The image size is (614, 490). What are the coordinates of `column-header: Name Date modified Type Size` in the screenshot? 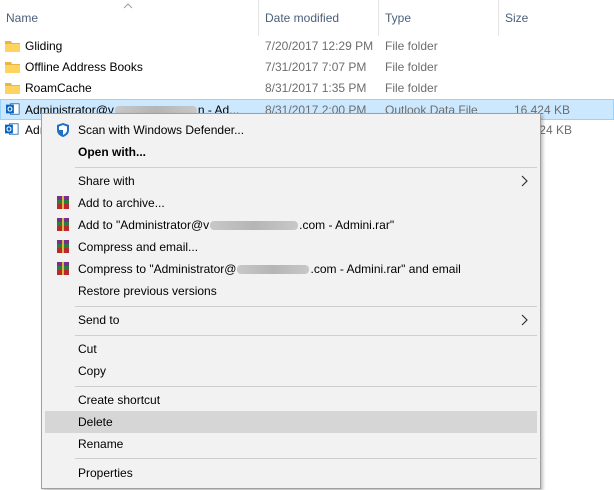 It's located at (307, 18).